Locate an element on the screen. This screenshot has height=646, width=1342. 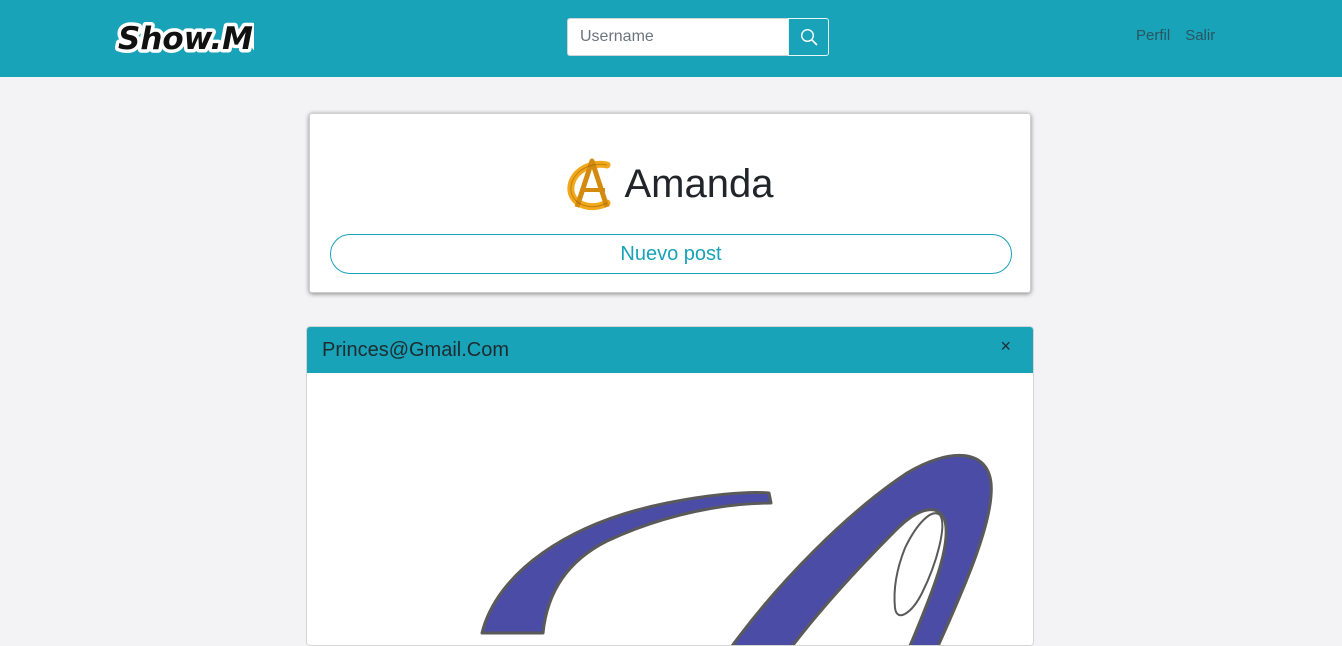
navbar: Show.Me Show.Me Perfil Salir is located at coordinates (671, 38).